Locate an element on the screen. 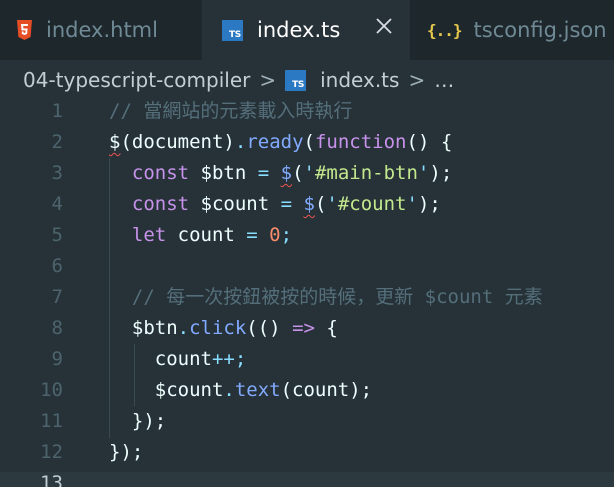  code-line: 6 is located at coordinates (307, 266).